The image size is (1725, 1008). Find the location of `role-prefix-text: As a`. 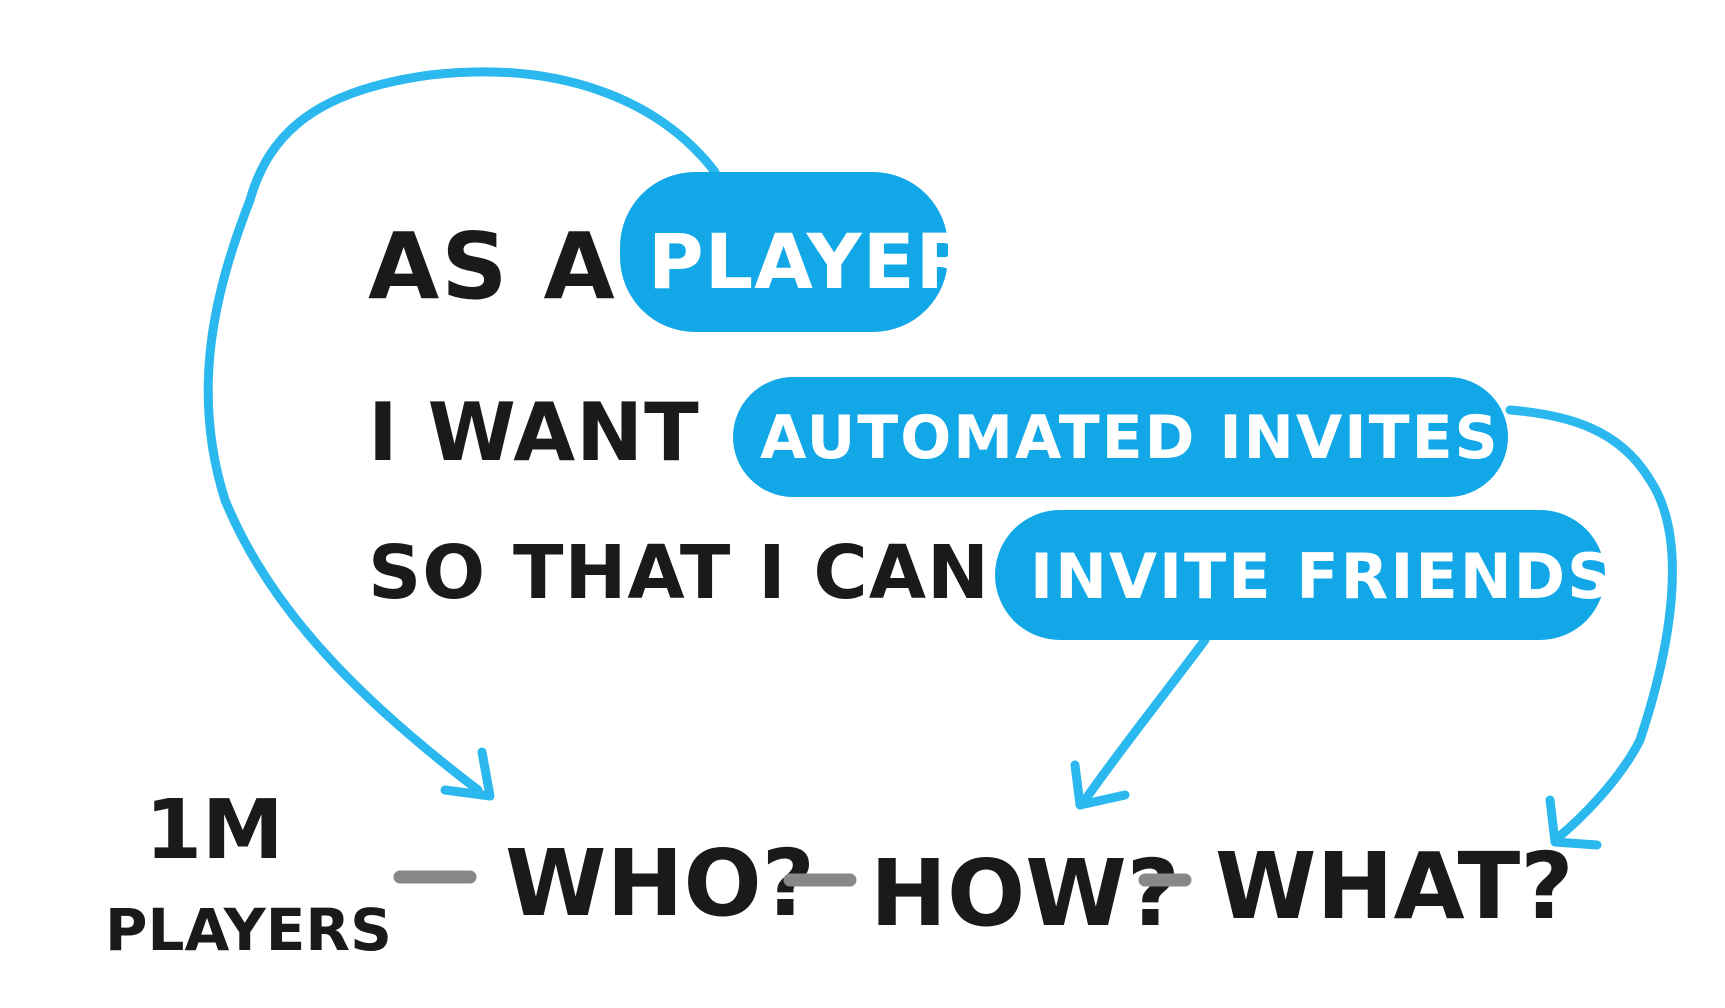

role-prefix-text: As a is located at coordinates (492, 266).